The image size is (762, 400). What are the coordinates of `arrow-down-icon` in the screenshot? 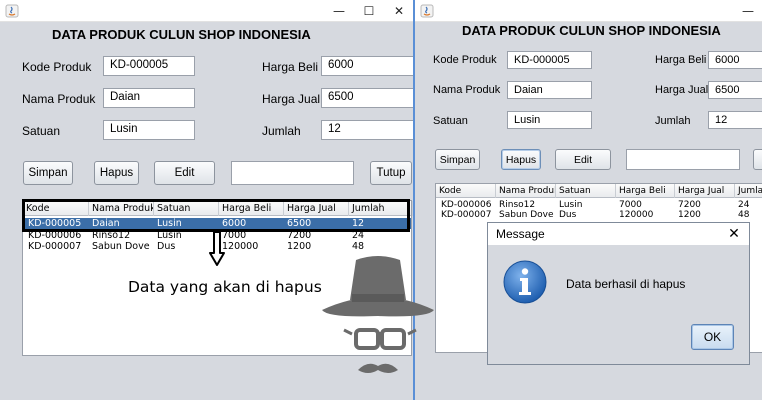 It's located at (217, 248).